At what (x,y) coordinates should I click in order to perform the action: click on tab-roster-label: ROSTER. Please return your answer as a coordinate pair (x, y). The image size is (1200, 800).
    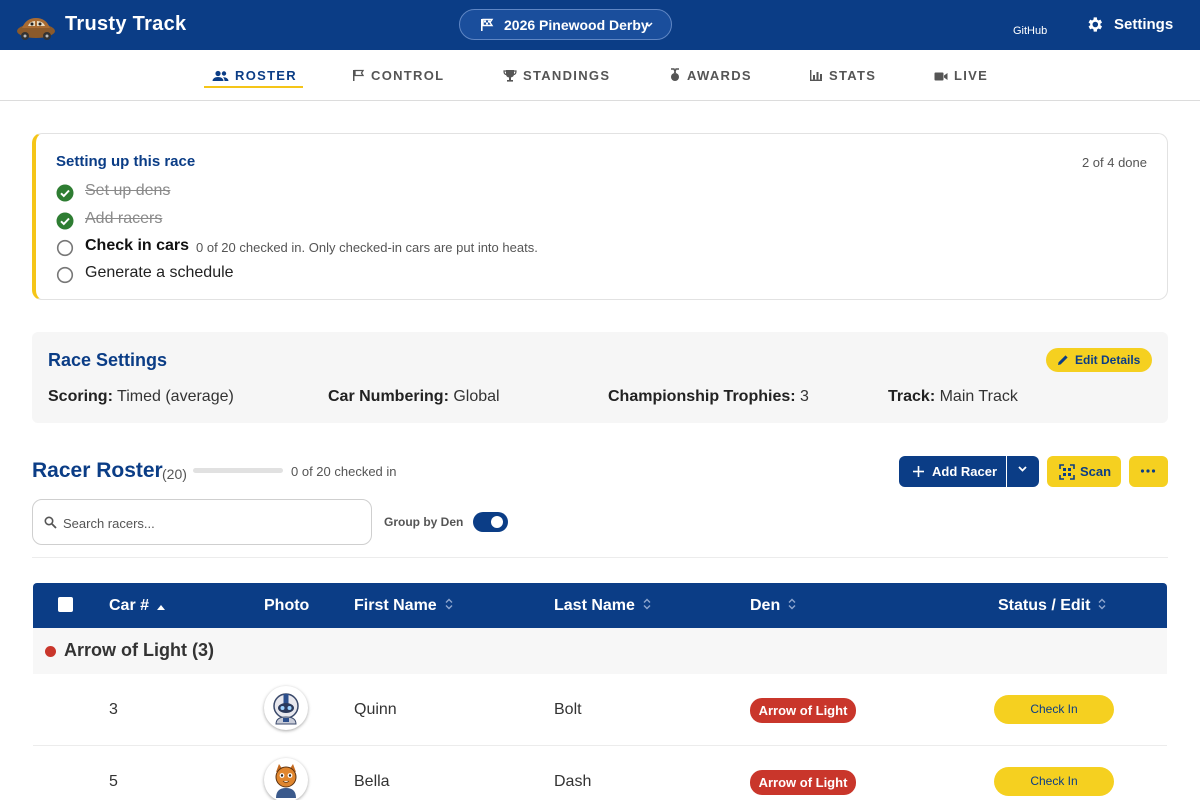
    Looking at the image, I should click on (266, 75).